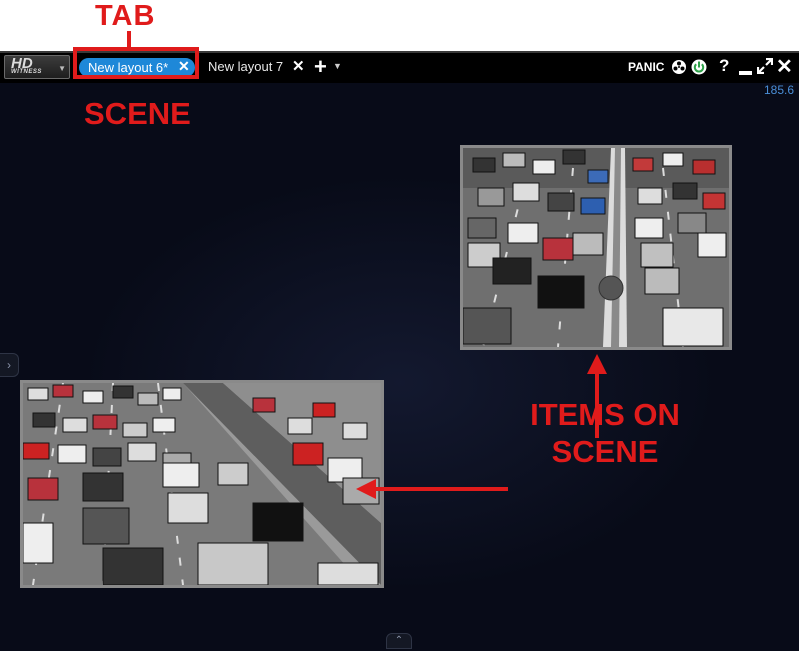  What do you see at coordinates (784, 66) in the screenshot?
I see `close-window-icon: ✕` at bounding box center [784, 66].